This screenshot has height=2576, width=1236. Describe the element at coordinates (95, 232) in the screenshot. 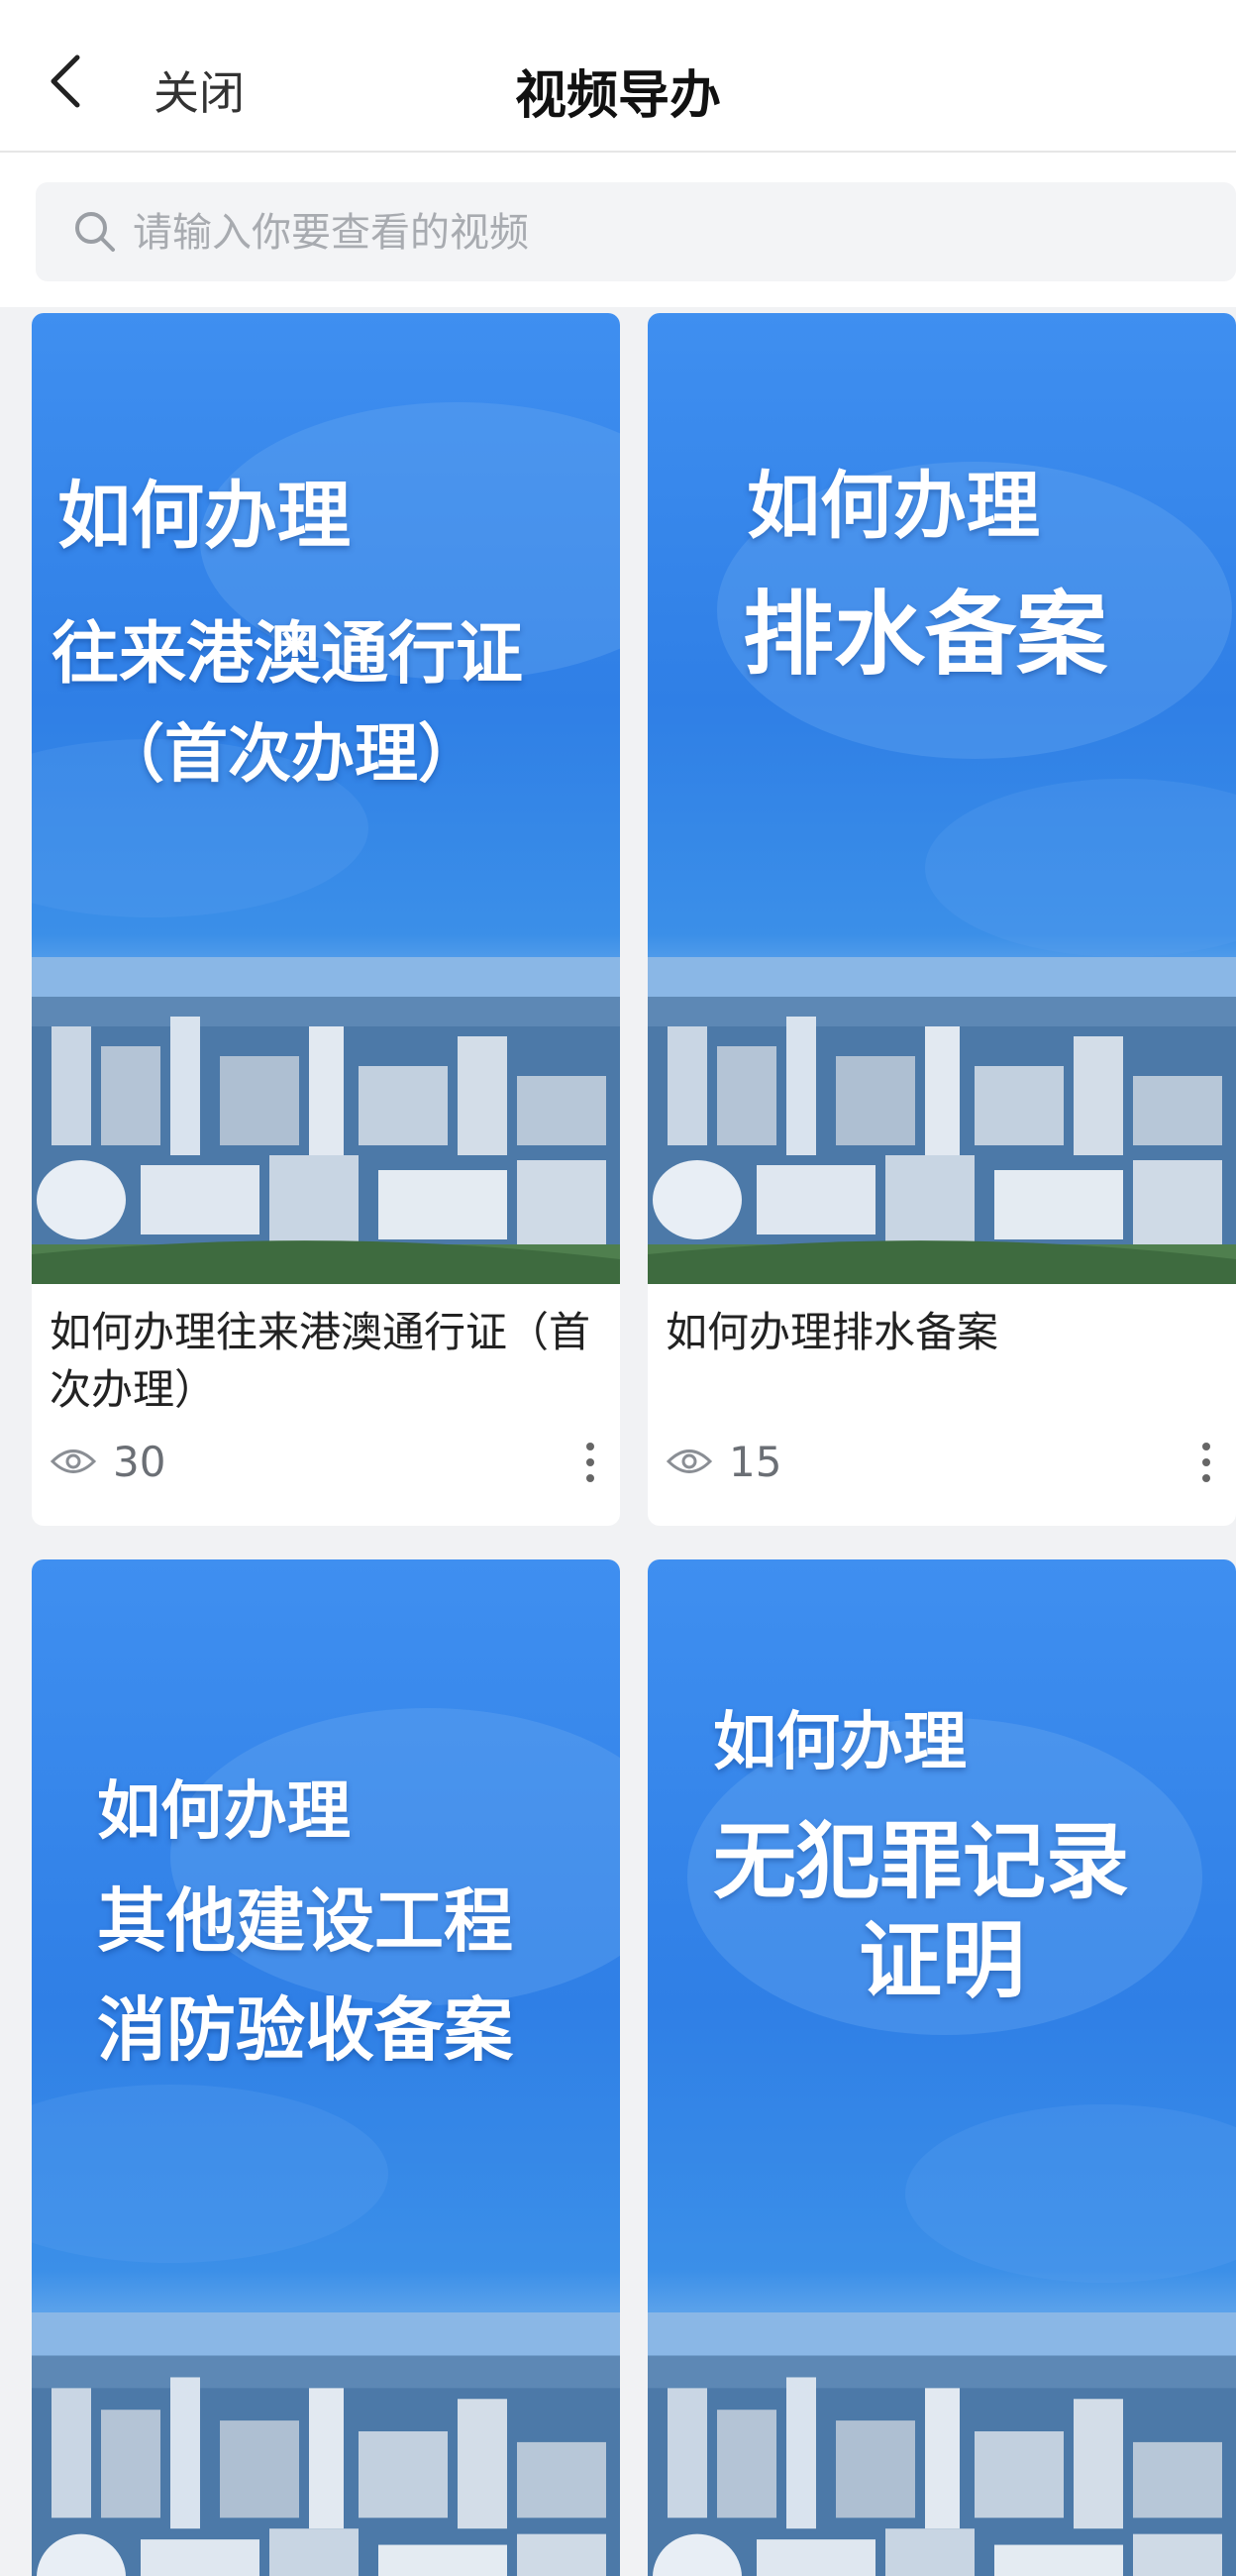

I see `search-icon` at that location.